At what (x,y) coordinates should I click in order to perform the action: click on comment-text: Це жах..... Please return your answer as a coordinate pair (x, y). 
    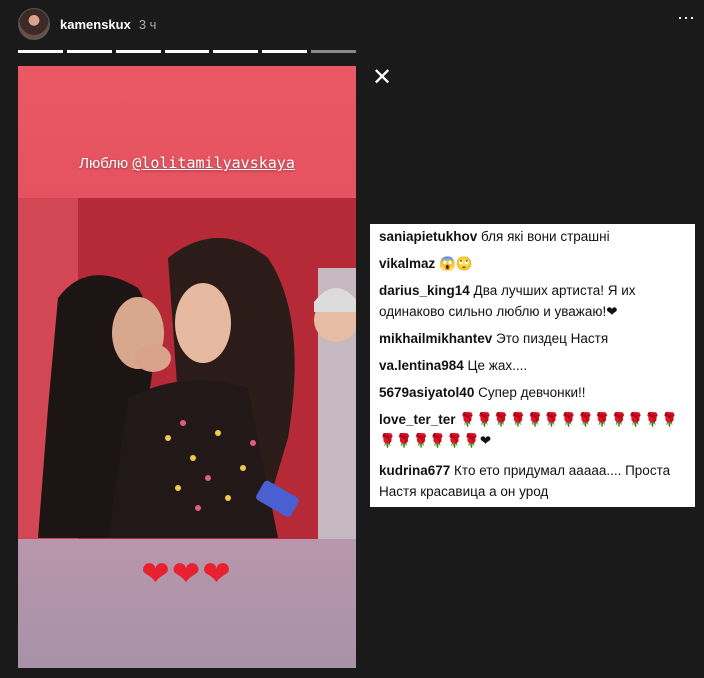
    Looking at the image, I should click on (495, 365).